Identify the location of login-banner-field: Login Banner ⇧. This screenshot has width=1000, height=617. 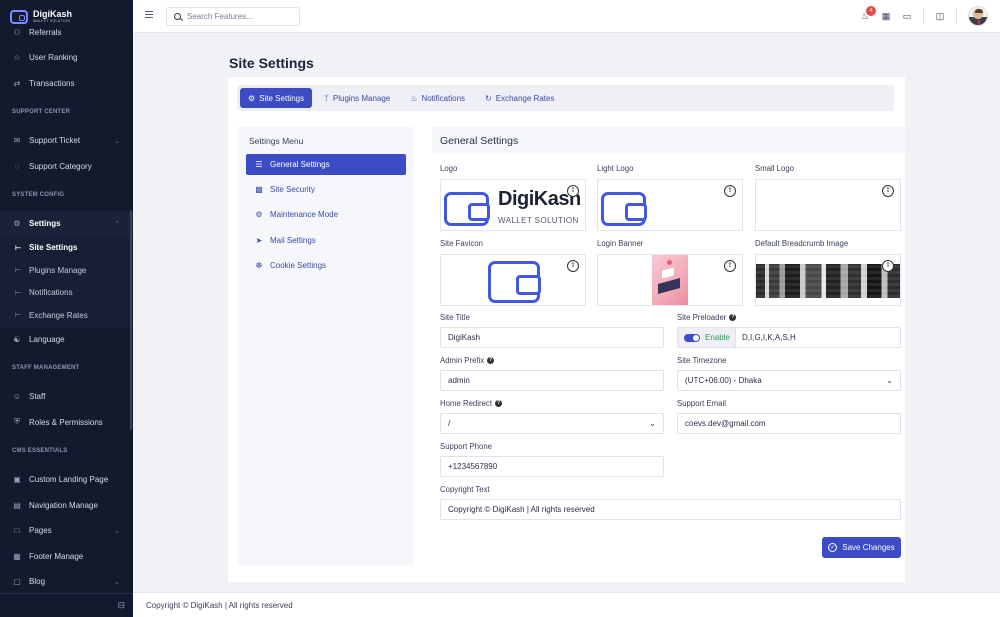
(670, 272).